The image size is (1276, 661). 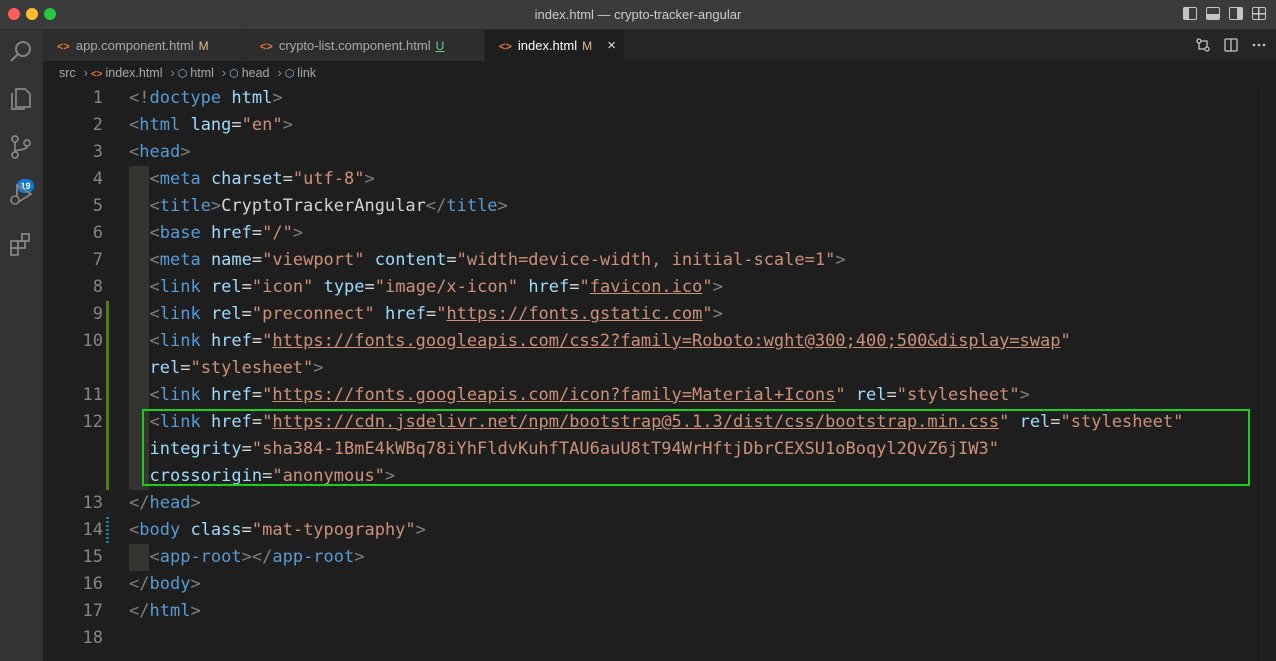 I want to click on search-icon, so click(x=21, y=52).